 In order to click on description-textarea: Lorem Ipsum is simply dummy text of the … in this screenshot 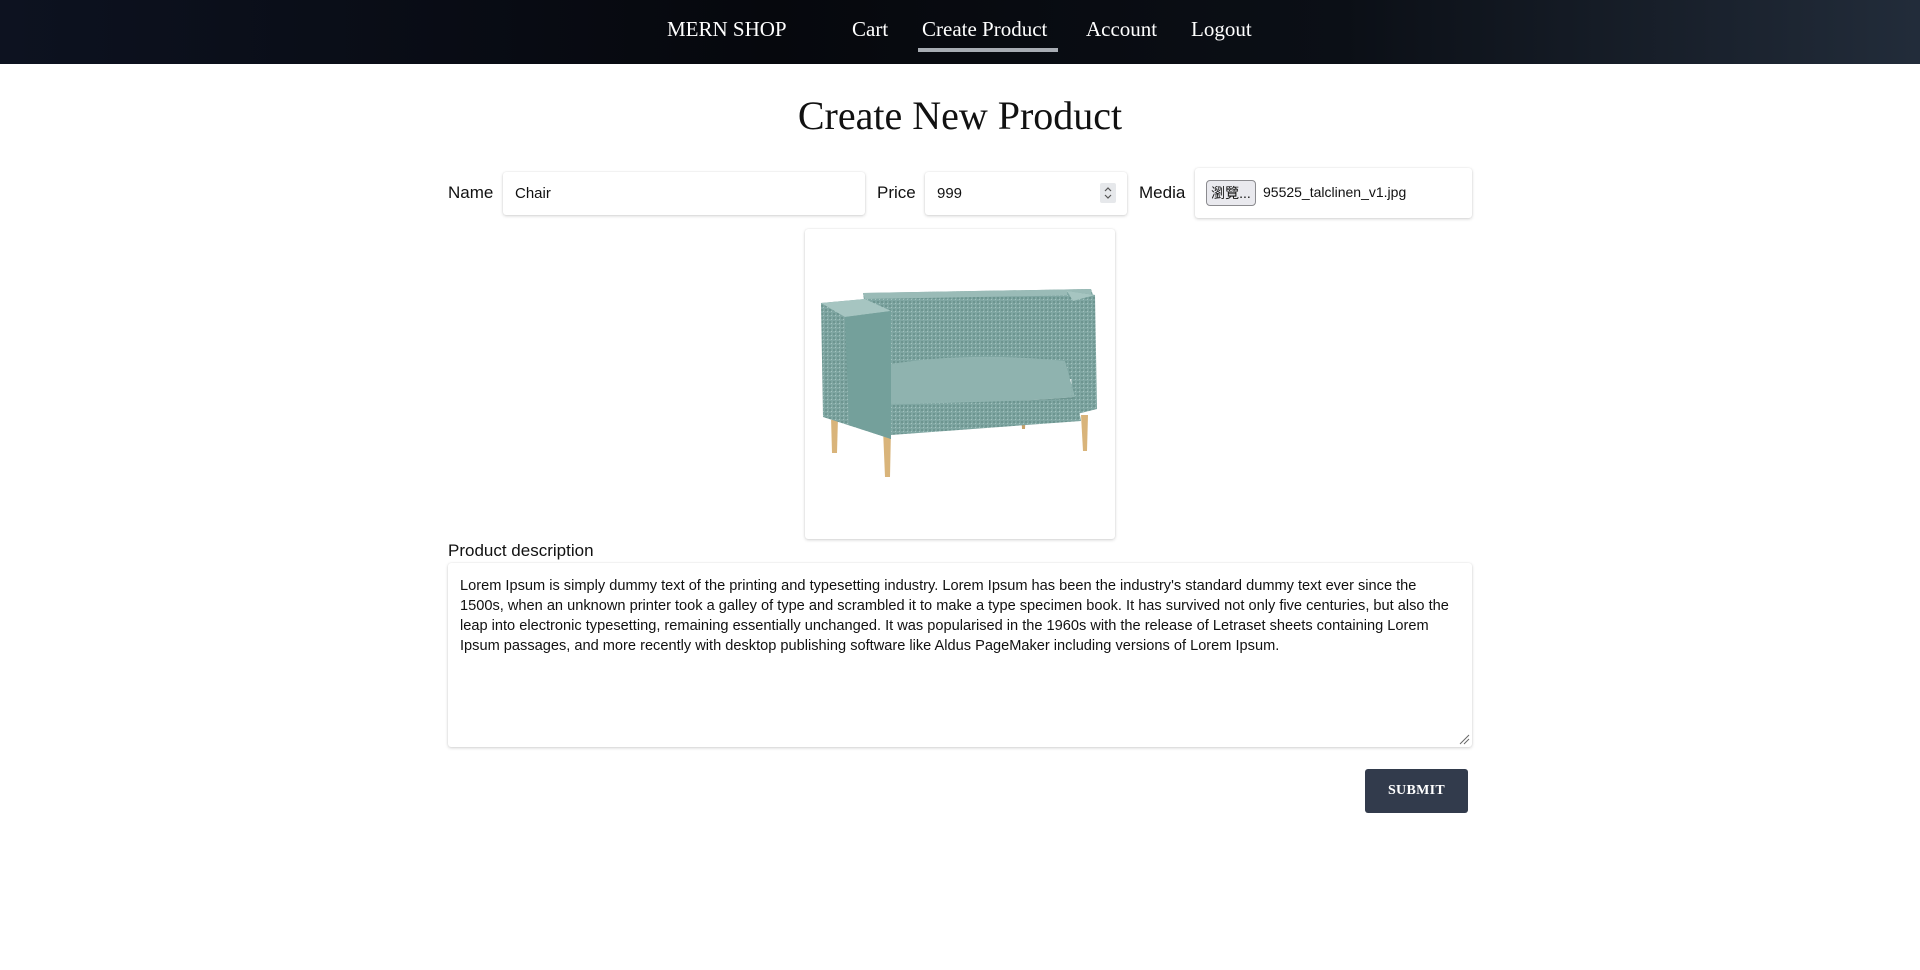, I will do `click(960, 655)`.